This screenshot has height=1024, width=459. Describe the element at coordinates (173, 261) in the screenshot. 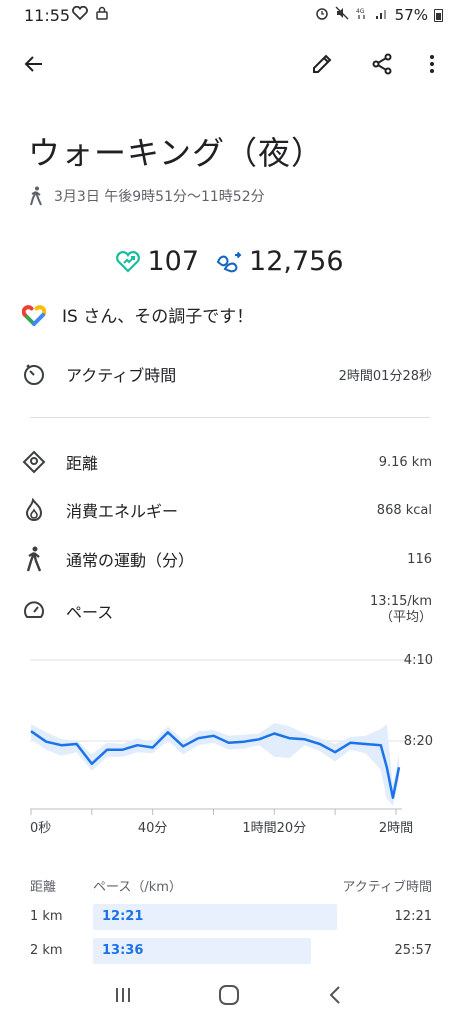

I see `heart-points-value: 107` at that location.